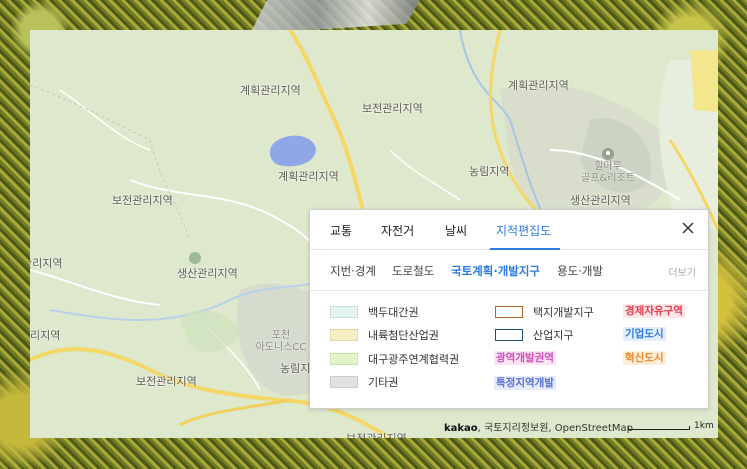  What do you see at coordinates (555, 428) in the screenshot?
I see `attribution-text: , 국토지리정보원, OpenStreetMap` at bounding box center [555, 428].